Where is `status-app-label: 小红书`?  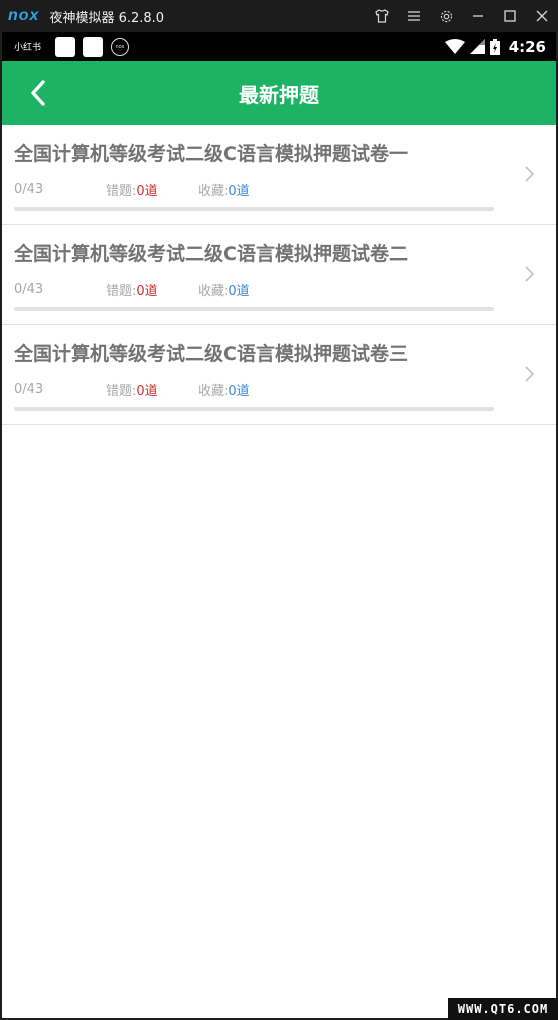 status-app-label: 小红书 is located at coordinates (28, 48).